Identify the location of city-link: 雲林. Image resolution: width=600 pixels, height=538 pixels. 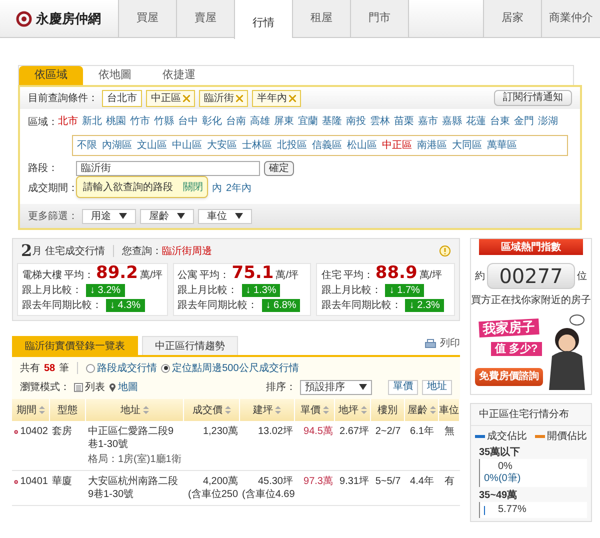
(380, 122).